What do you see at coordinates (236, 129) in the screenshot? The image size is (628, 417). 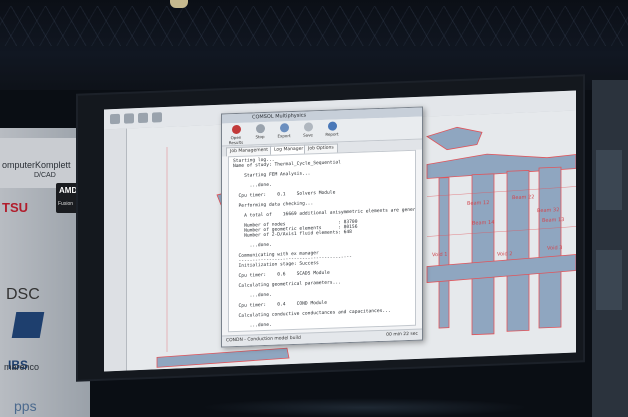 I see `open-results-icon` at bounding box center [236, 129].